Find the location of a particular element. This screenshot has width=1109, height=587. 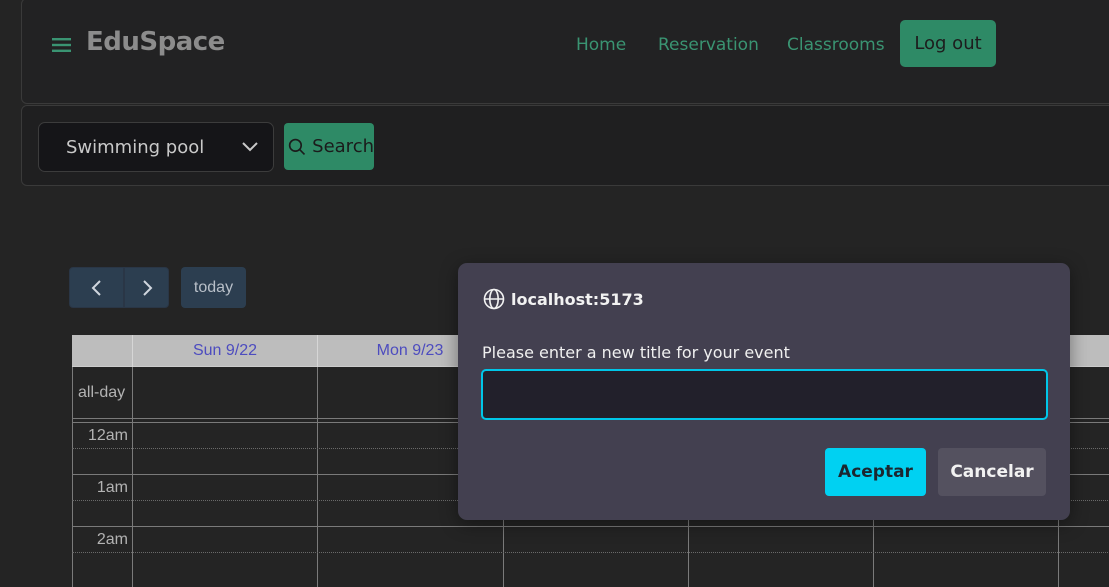

nav-link-home: Home is located at coordinates (601, 45).